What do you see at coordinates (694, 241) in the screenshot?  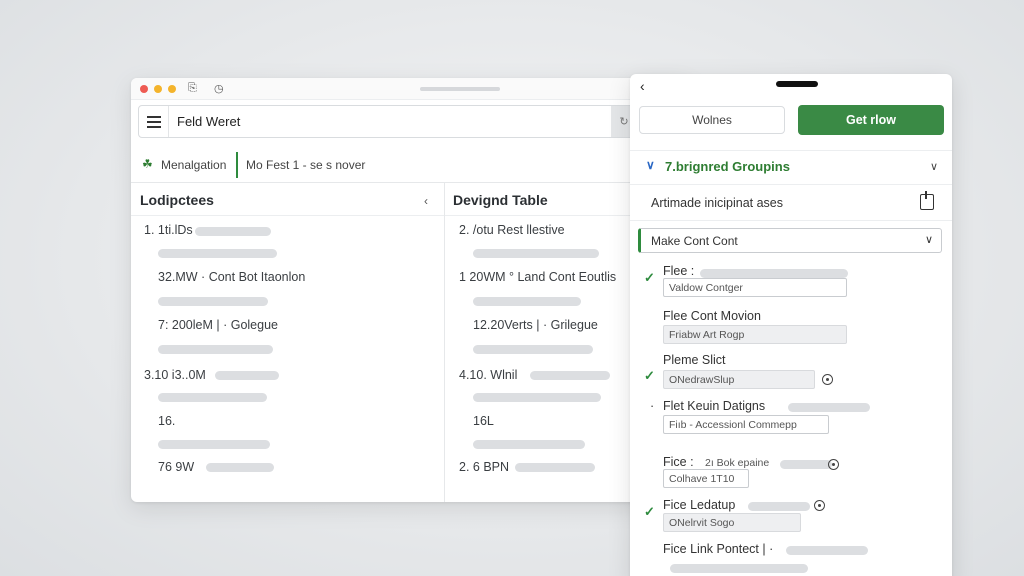 I see `select-value: Make Cont Cont` at bounding box center [694, 241].